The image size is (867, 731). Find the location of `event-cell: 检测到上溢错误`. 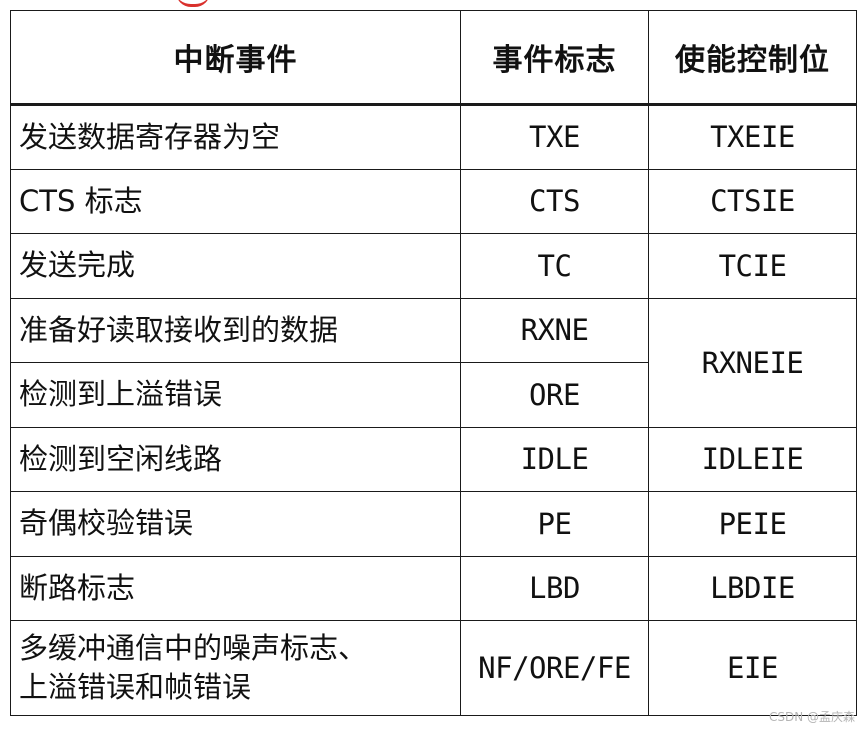

event-cell: 检测到上溢错误 is located at coordinates (235, 395).